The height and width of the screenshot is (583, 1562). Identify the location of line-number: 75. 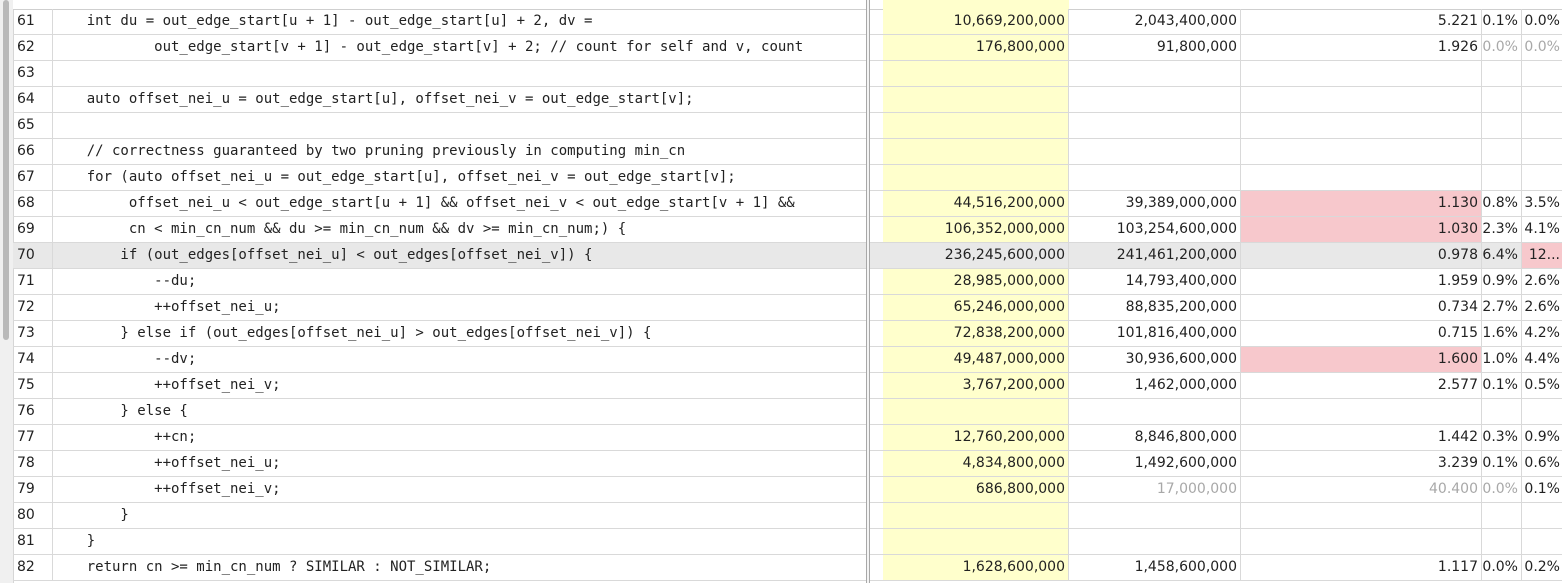
(33, 385).